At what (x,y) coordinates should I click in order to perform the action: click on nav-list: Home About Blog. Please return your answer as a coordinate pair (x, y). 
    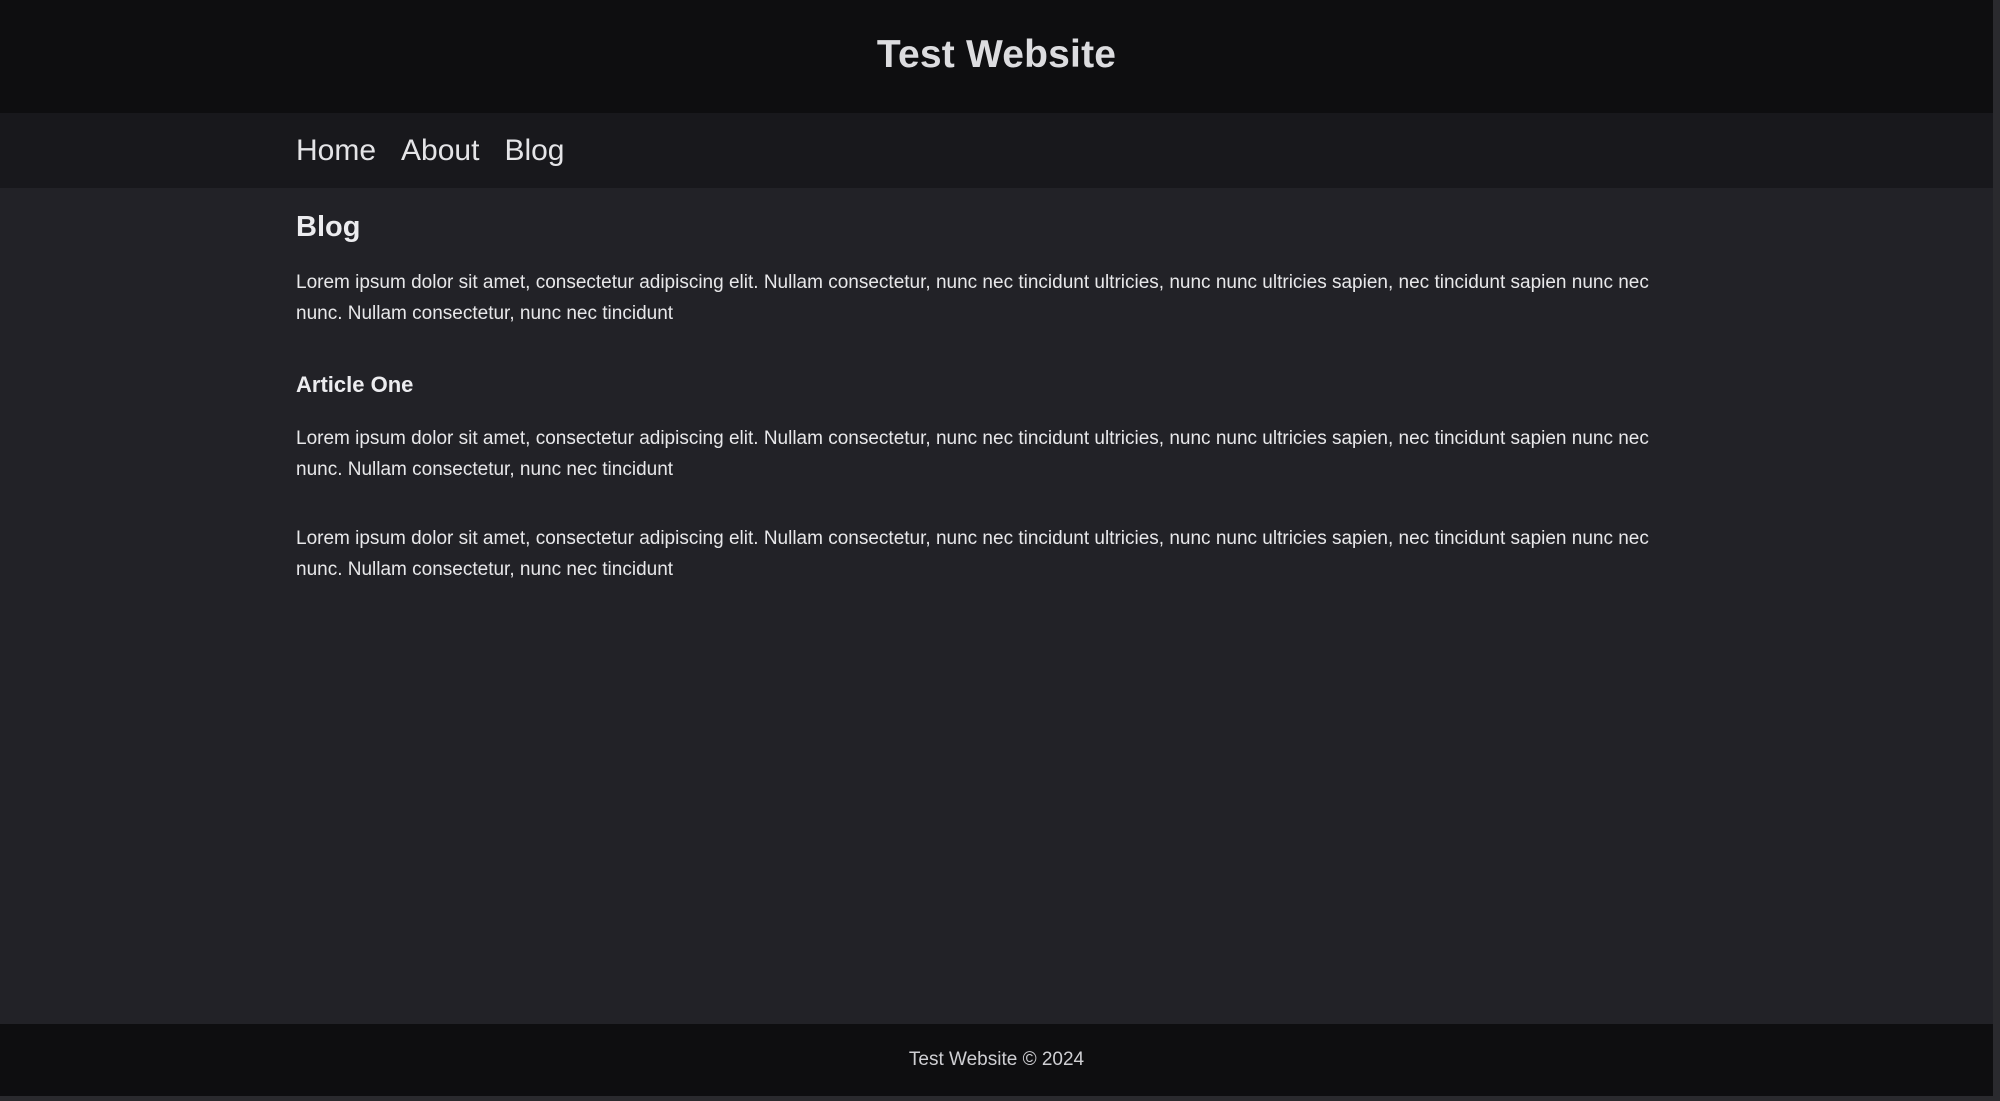
    Looking at the image, I should click on (430, 150).